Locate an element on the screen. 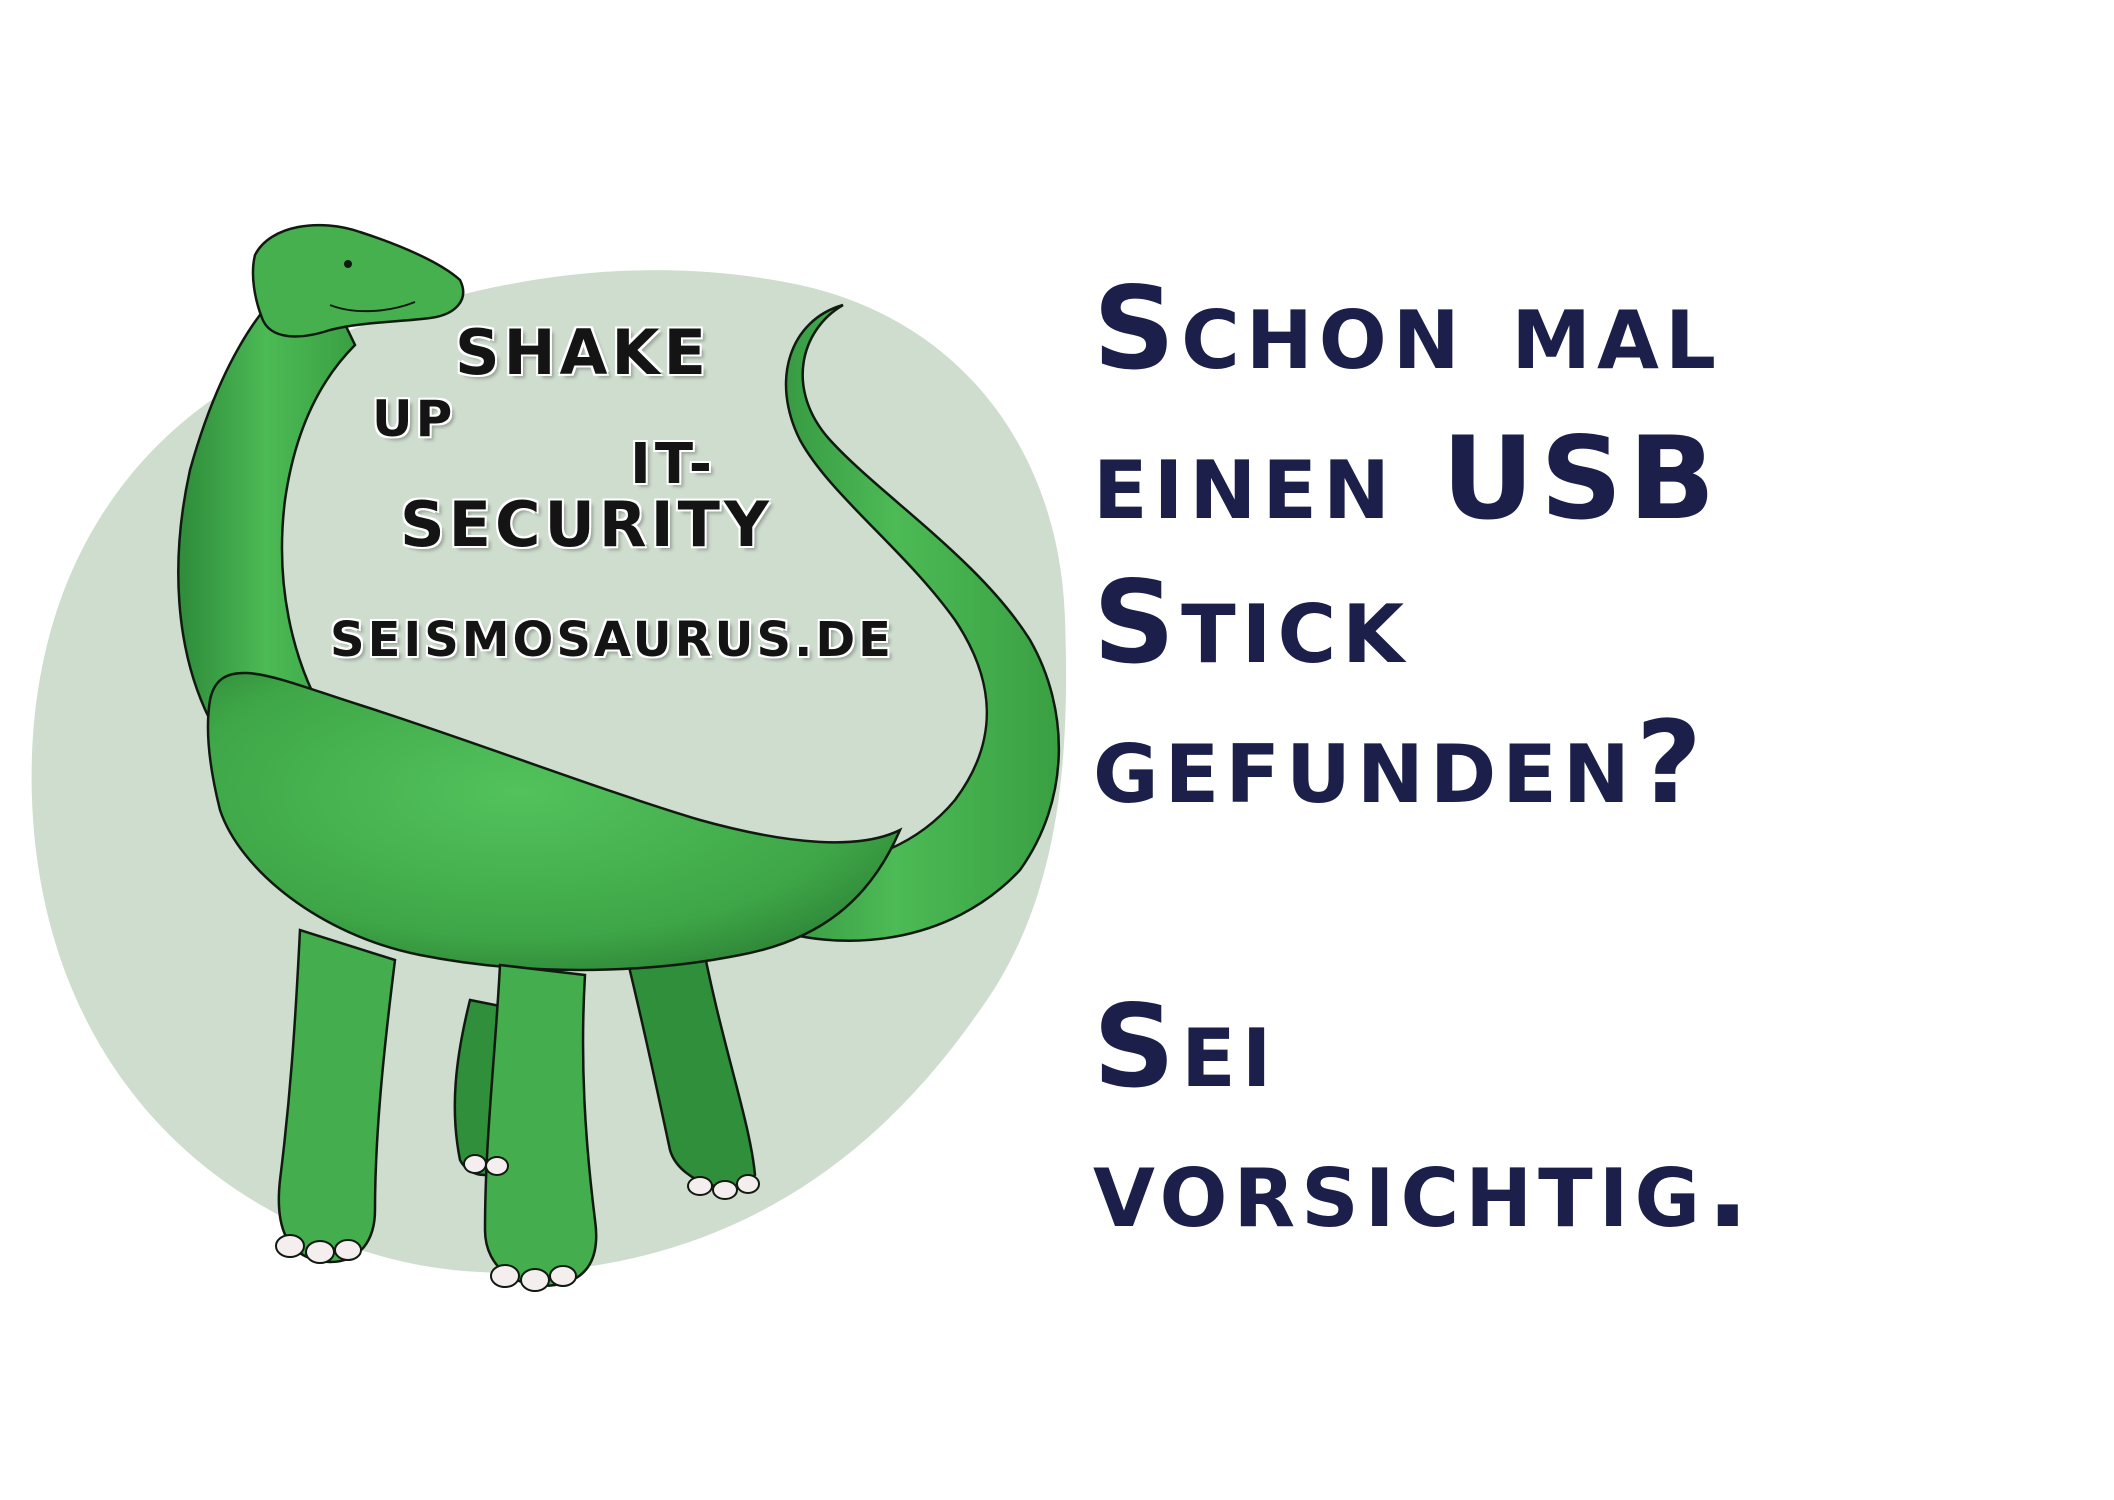 Image resolution: width=2114 pixels, height=1500 pixels. logo-text-it: IT- is located at coordinates (673, 464).